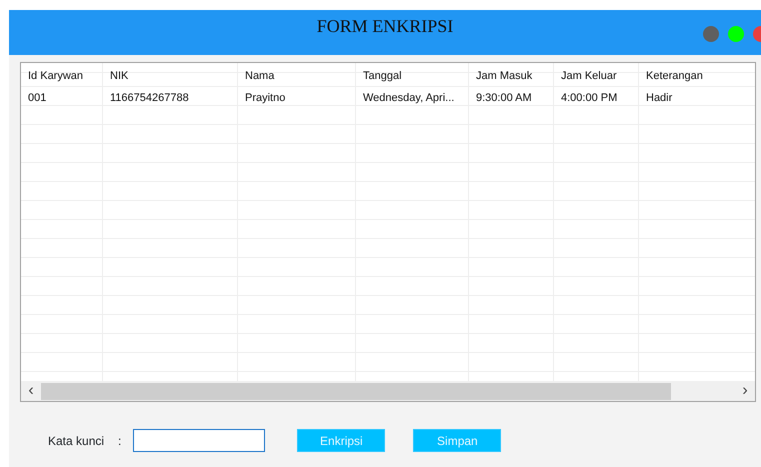 This screenshot has width=761, height=467. I want to click on table-cell-text: 4:00:00 PM, so click(589, 98).